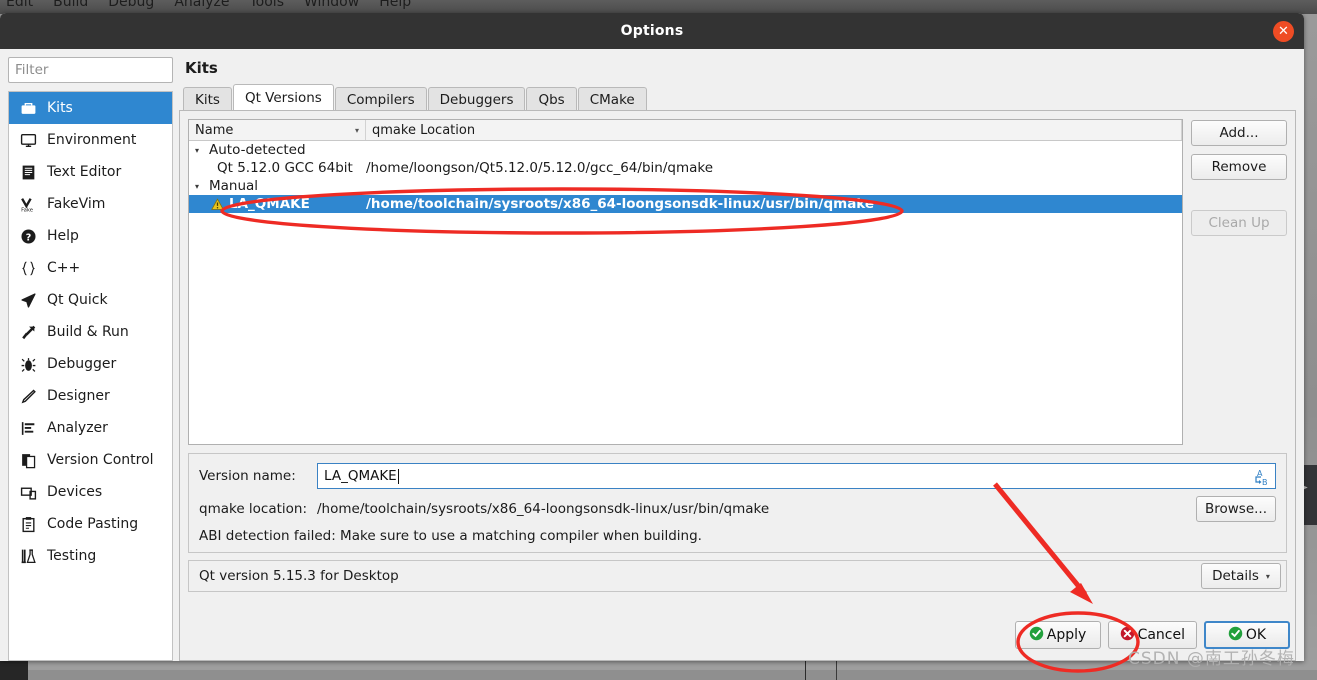 This screenshot has height=680, width=1317. What do you see at coordinates (356, 130) in the screenshot?
I see `sort-caret-icon: ▾` at bounding box center [356, 130].